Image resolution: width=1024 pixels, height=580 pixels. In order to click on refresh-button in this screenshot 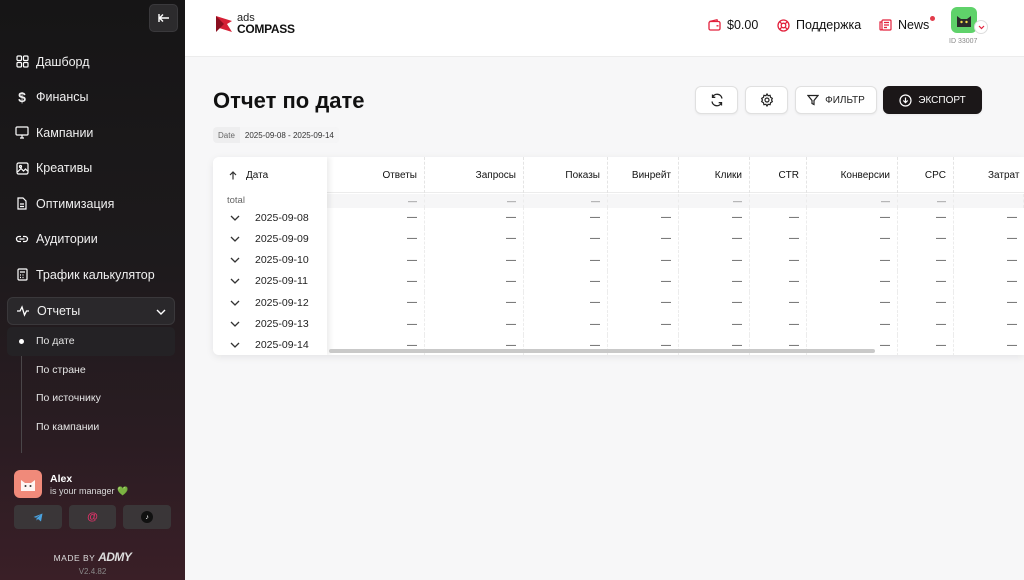, I will do `click(716, 100)`.